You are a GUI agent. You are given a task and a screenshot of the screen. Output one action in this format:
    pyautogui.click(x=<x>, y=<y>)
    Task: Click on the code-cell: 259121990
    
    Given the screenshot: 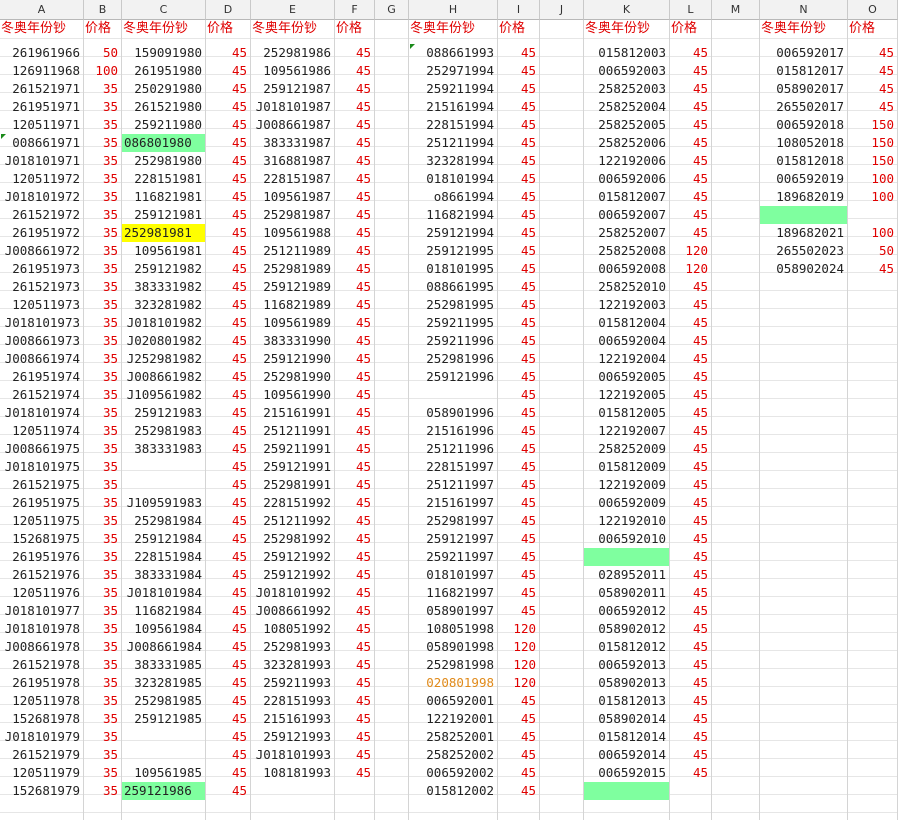 What is the action you would take?
    pyautogui.click(x=292, y=359)
    